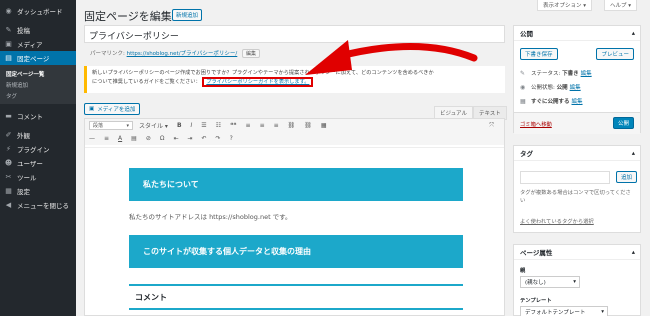  I want to click on publish-box-header: 公開 ▴, so click(577, 33).